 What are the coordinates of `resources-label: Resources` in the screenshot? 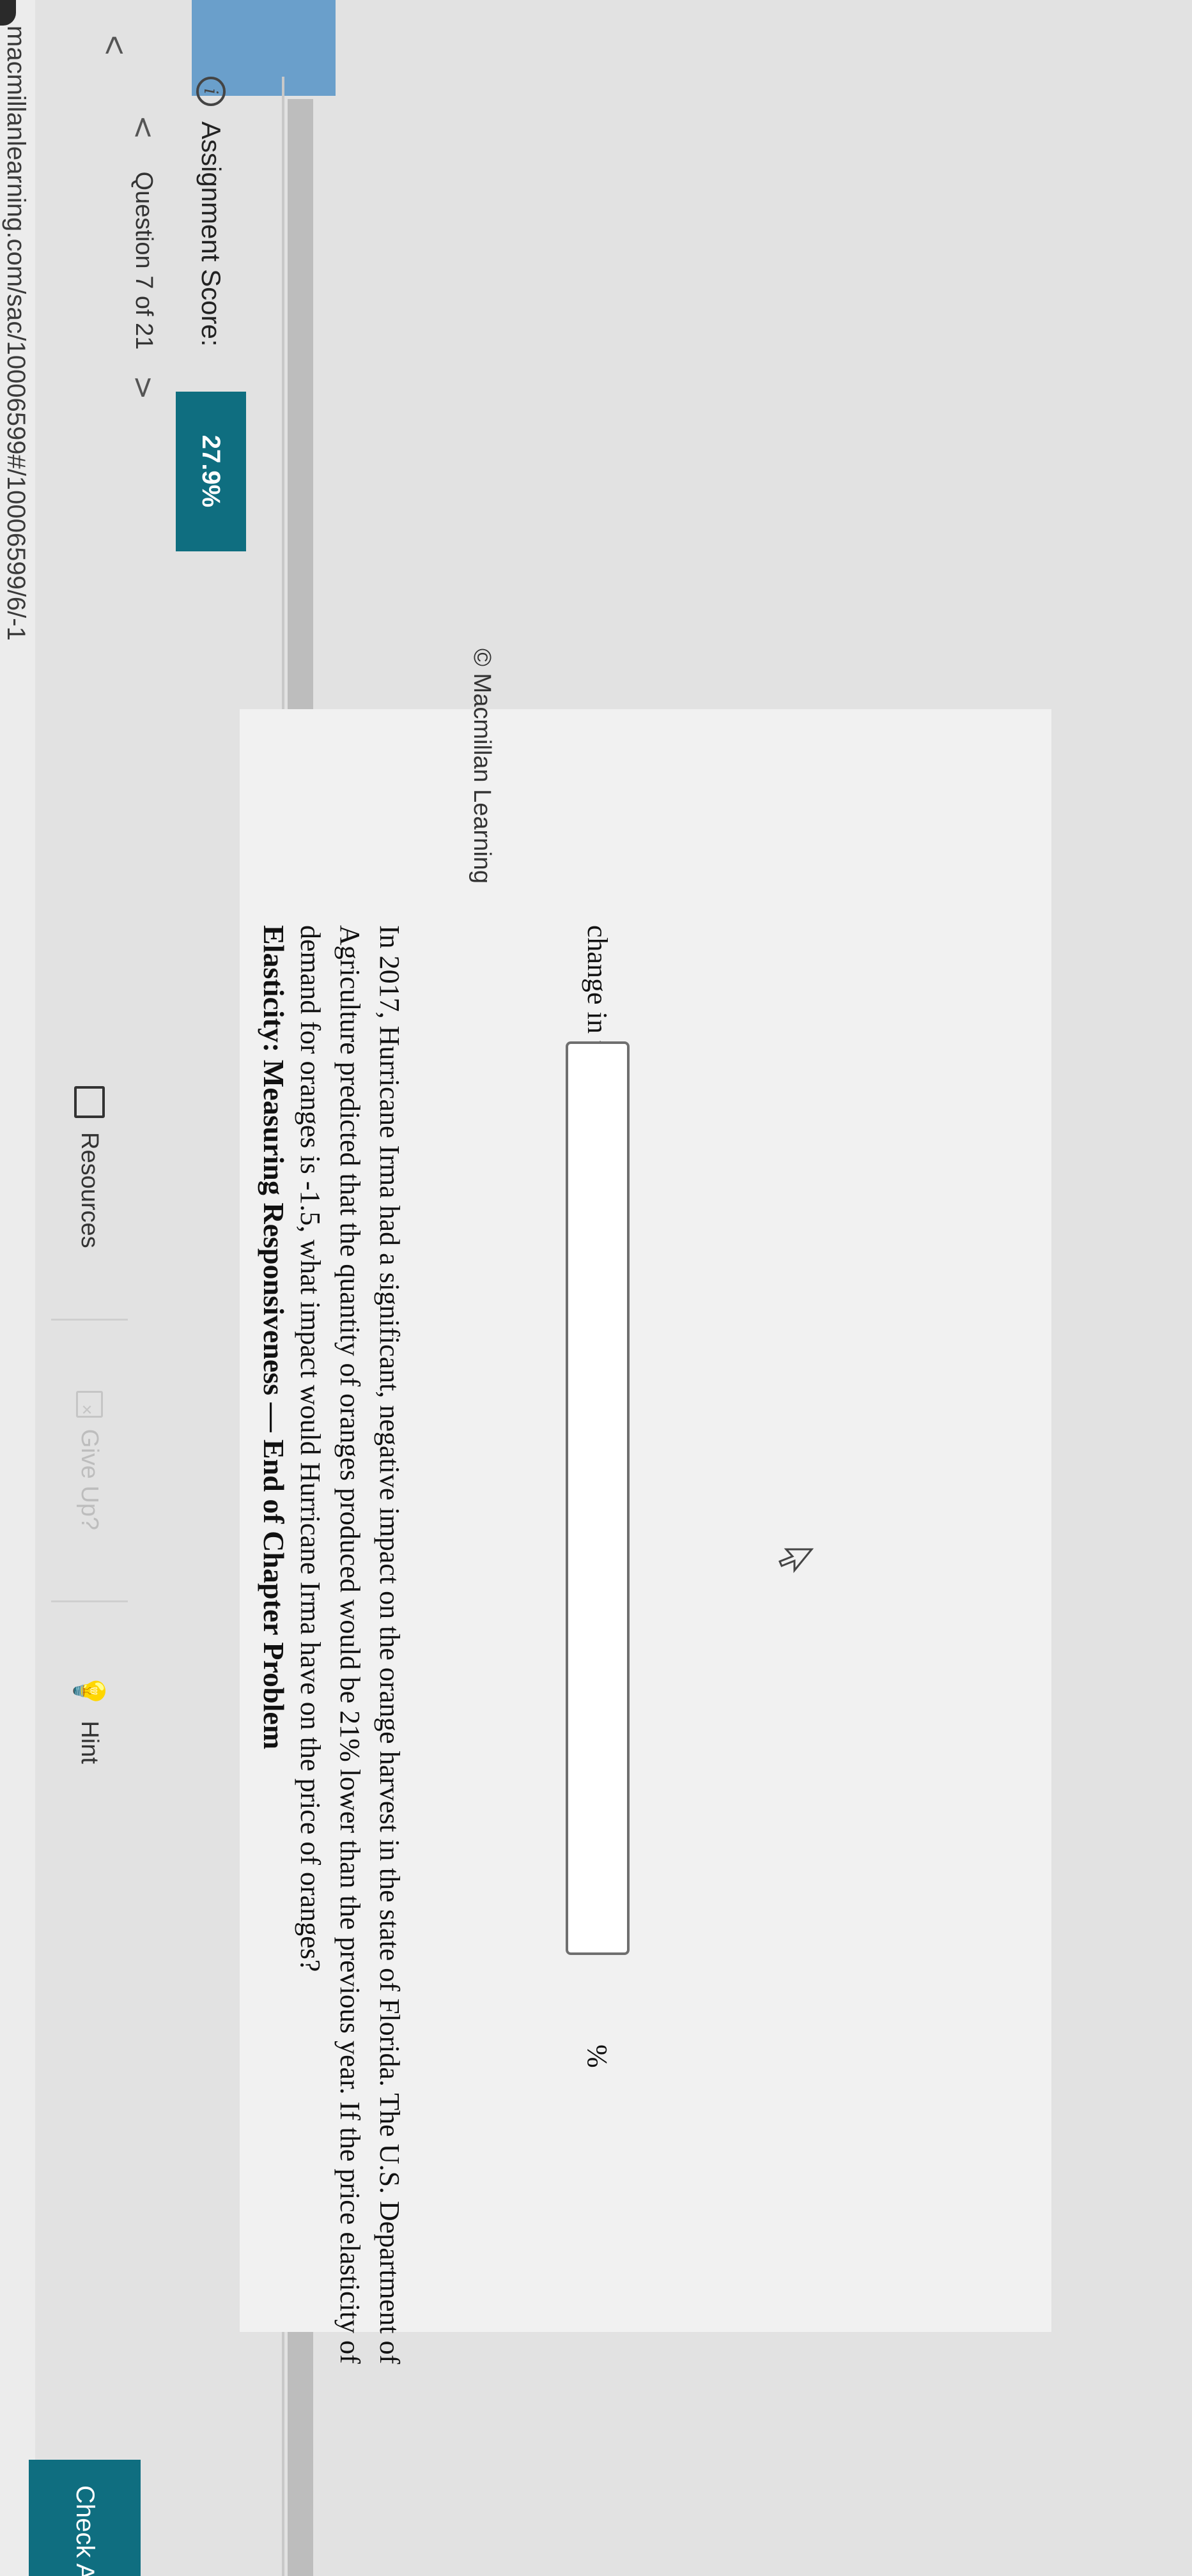 It's located at (90, 1190).